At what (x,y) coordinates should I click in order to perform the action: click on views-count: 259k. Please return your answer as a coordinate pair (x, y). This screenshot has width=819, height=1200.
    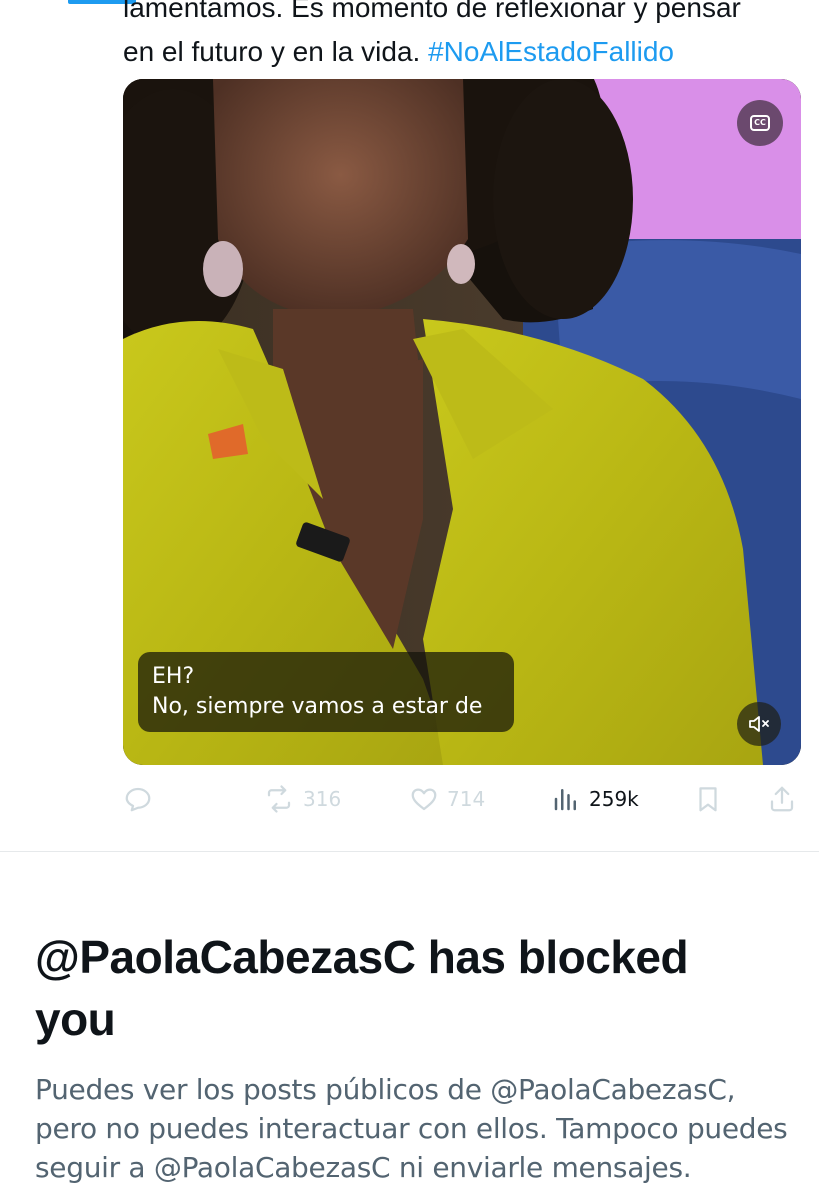
    Looking at the image, I should click on (614, 799).